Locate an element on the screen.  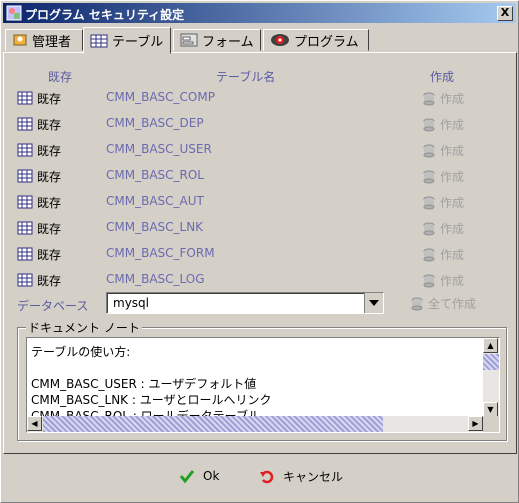
scrollbar-corner is located at coordinates (491, 424).